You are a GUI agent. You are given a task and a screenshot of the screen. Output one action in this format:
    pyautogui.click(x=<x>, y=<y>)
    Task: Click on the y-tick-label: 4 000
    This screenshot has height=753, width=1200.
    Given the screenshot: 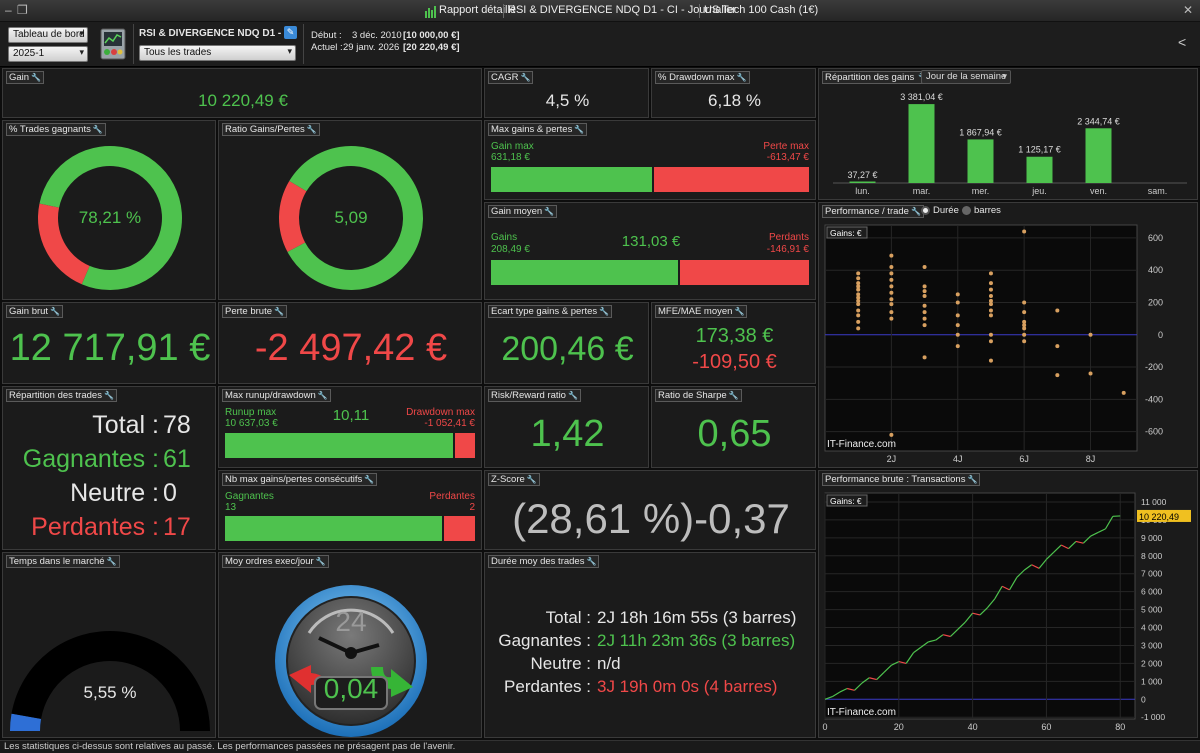 What is the action you would take?
    pyautogui.click(x=1152, y=628)
    